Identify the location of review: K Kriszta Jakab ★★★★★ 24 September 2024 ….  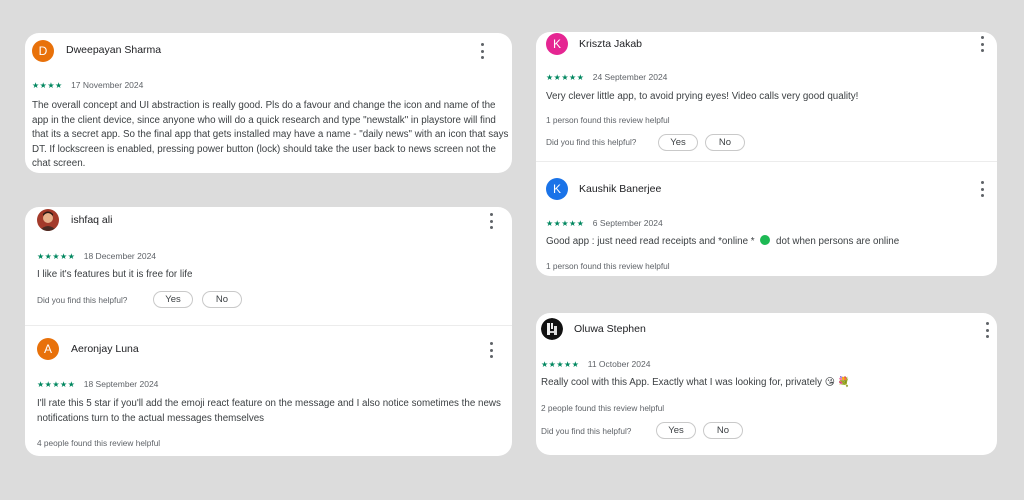
(766, 97).